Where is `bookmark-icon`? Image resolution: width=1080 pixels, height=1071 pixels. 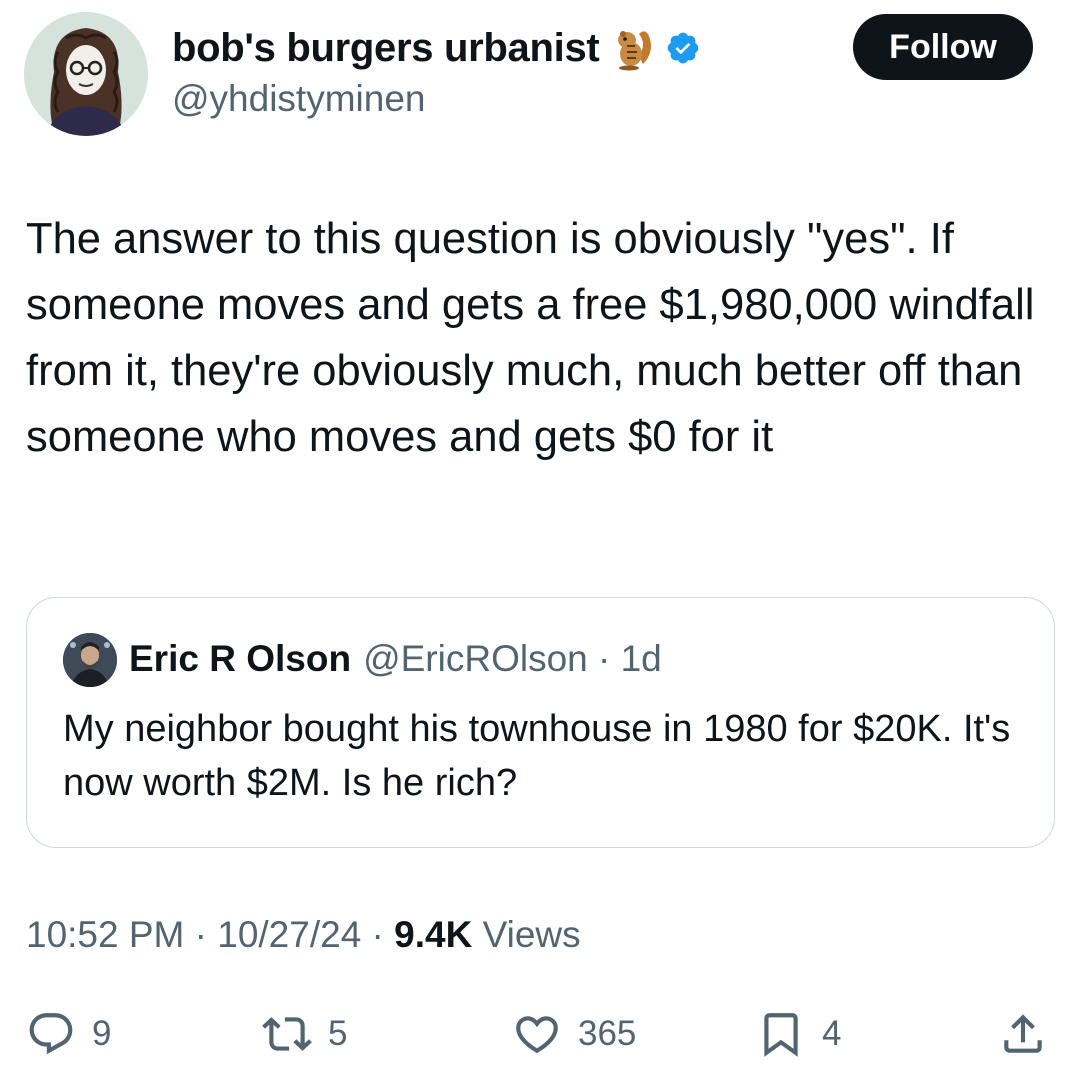
bookmark-icon is located at coordinates (781, 1035).